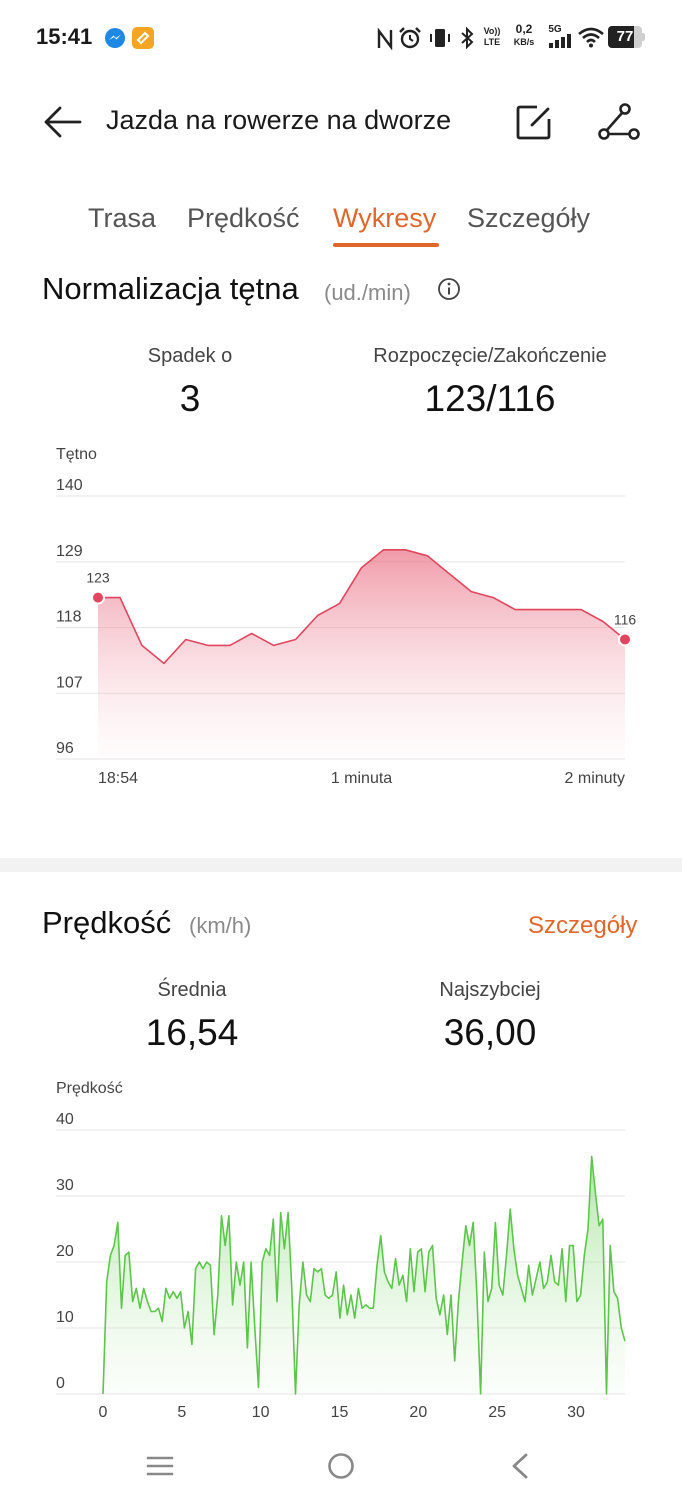 This screenshot has width=682, height=1500. What do you see at coordinates (490, 1032) in the screenshot?
I see `max-speed-value: 36,00` at bounding box center [490, 1032].